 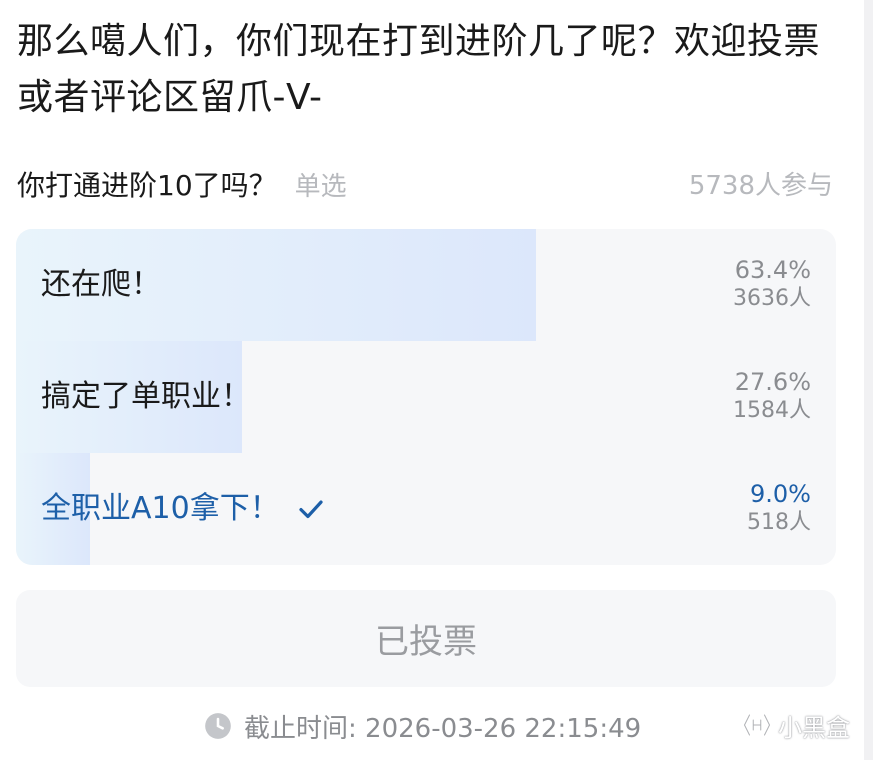 I want to click on option-percent: 9.0%, so click(x=780, y=494).